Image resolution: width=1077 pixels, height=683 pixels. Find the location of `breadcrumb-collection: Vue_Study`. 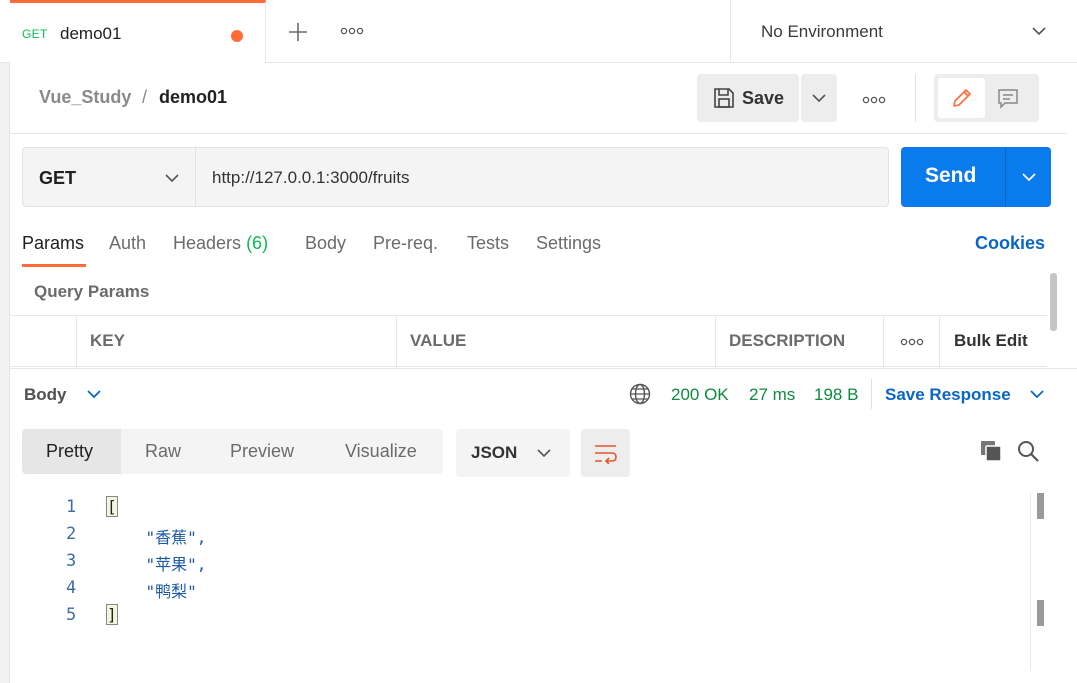

breadcrumb-collection: Vue_Study is located at coordinates (85, 97).